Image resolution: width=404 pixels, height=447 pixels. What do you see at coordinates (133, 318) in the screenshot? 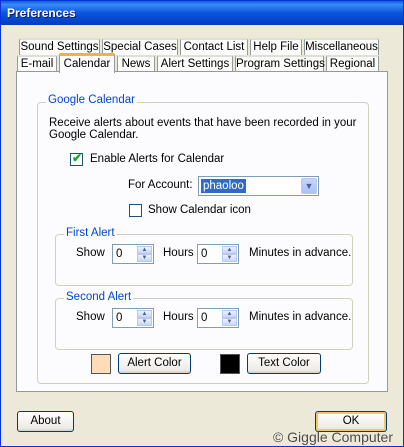
I see `second-alert-hours-stepper: 0 ▲ ▼` at bounding box center [133, 318].